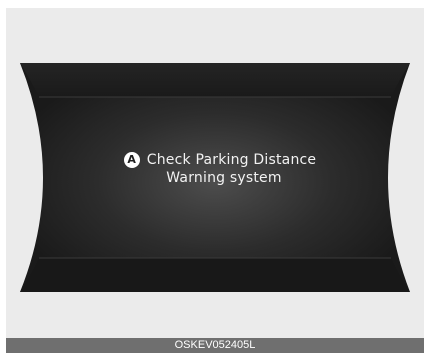 The image size is (429, 353). What do you see at coordinates (215, 345) in the screenshot?
I see `figure-caption: OSKEV052405L` at bounding box center [215, 345].